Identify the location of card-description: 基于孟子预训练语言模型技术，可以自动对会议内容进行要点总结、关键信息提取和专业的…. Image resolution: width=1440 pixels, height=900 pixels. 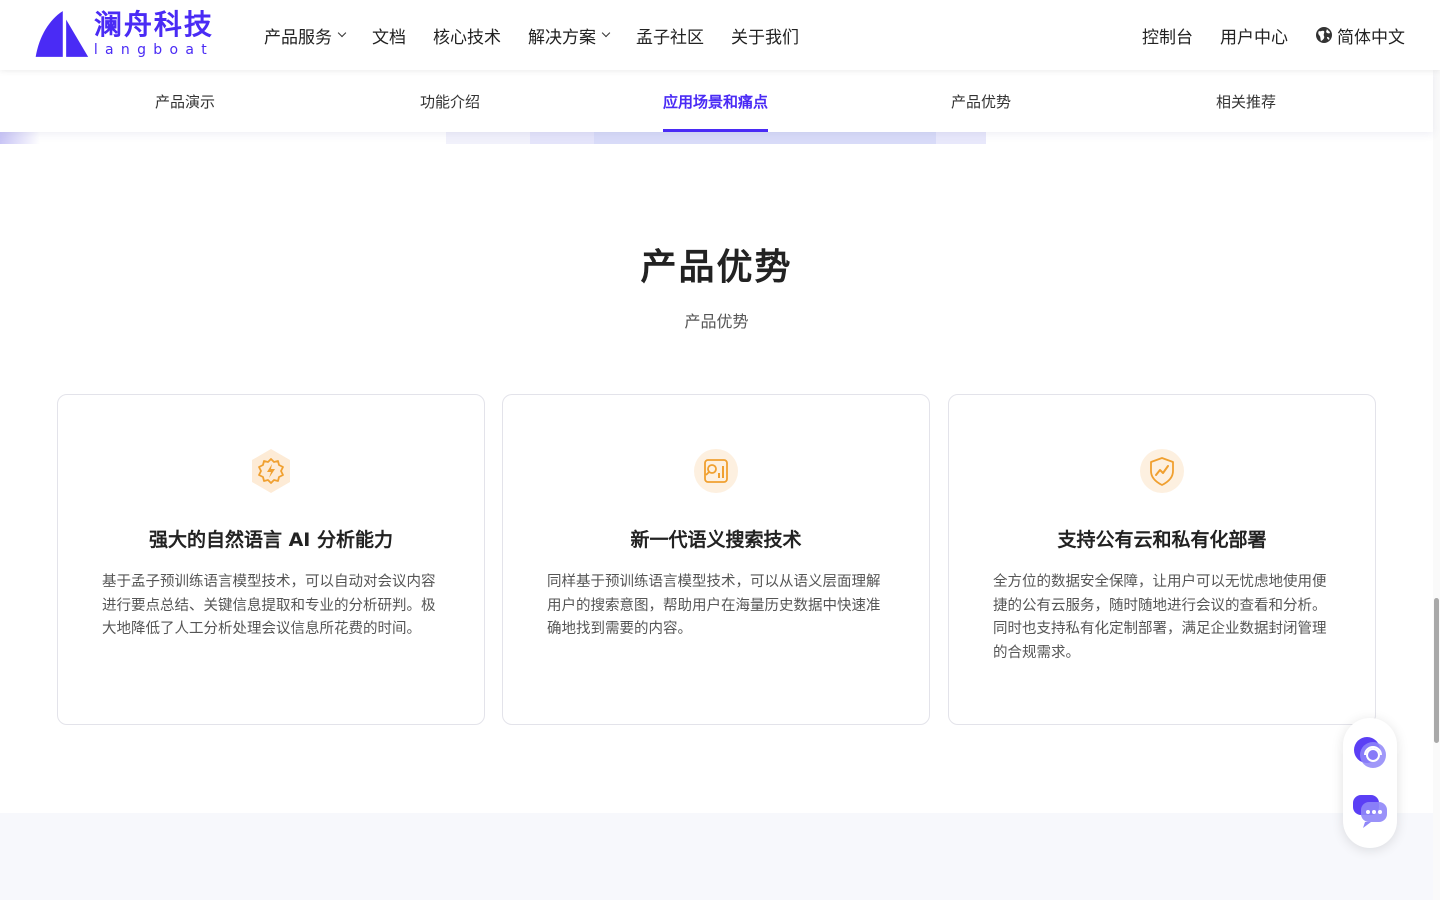
(269, 605).